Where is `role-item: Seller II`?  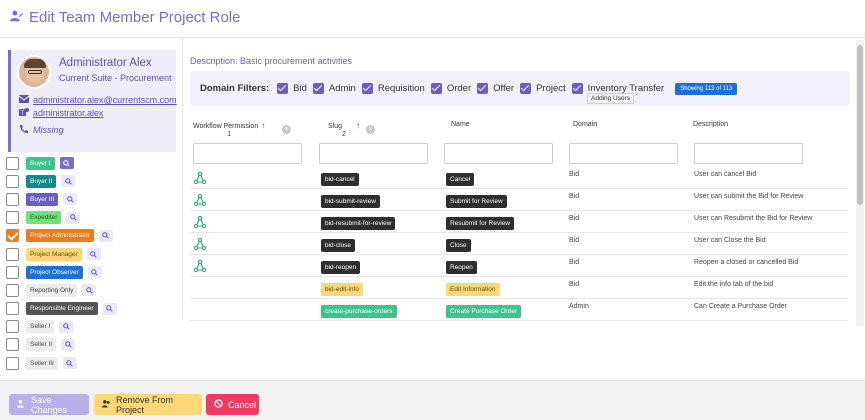 role-item: Seller II is located at coordinates (91, 345).